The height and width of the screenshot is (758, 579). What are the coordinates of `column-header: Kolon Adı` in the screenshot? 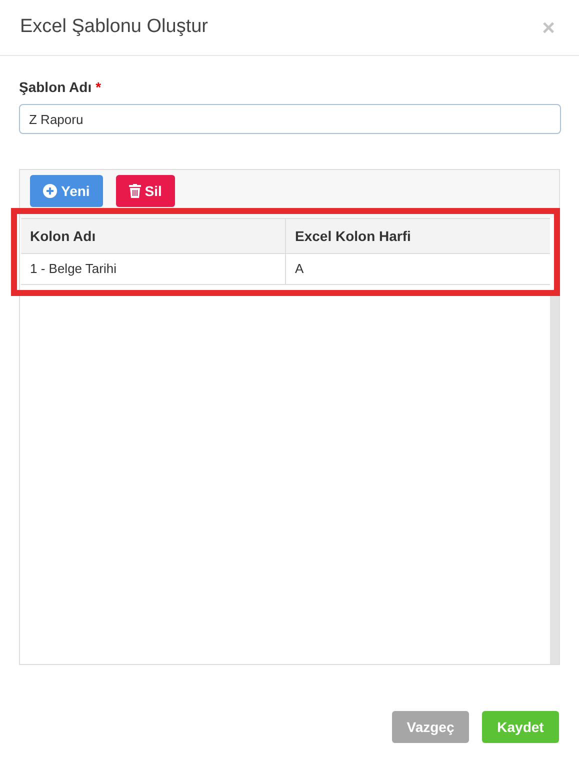 It's located at (63, 236).